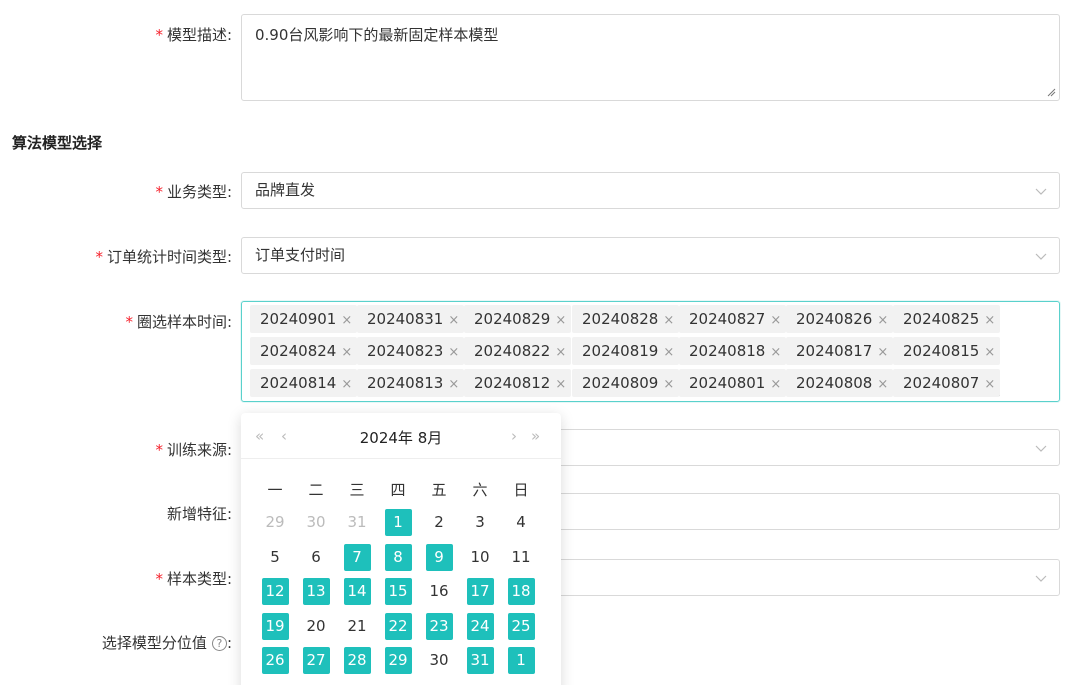 The height and width of the screenshot is (685, 1080). Describe the element at coordinates (285, 190) in the screenshot. I see `biz-type-value: 品牌直发` at that location.